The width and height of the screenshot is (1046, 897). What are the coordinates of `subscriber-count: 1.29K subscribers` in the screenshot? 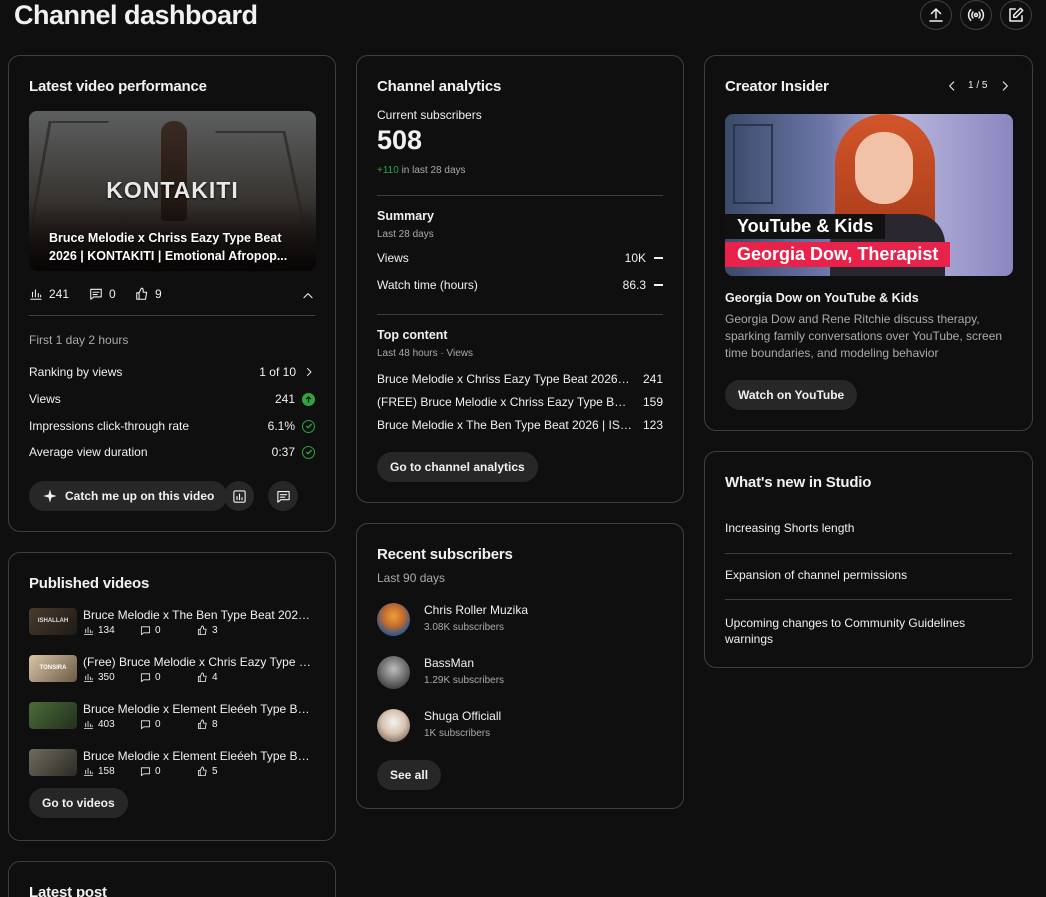 It's located at (464, 680).